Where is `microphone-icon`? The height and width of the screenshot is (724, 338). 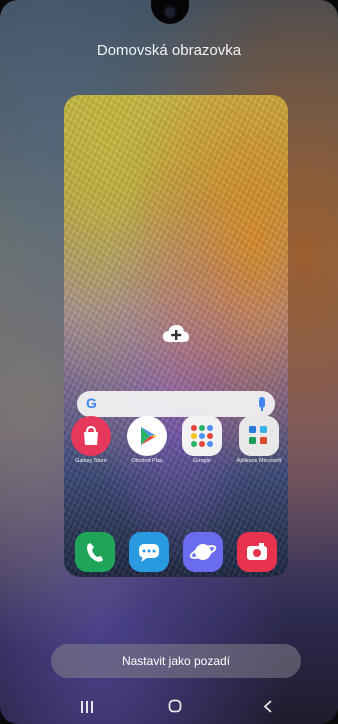 microphone-icon is located at coordinates (262, 404).